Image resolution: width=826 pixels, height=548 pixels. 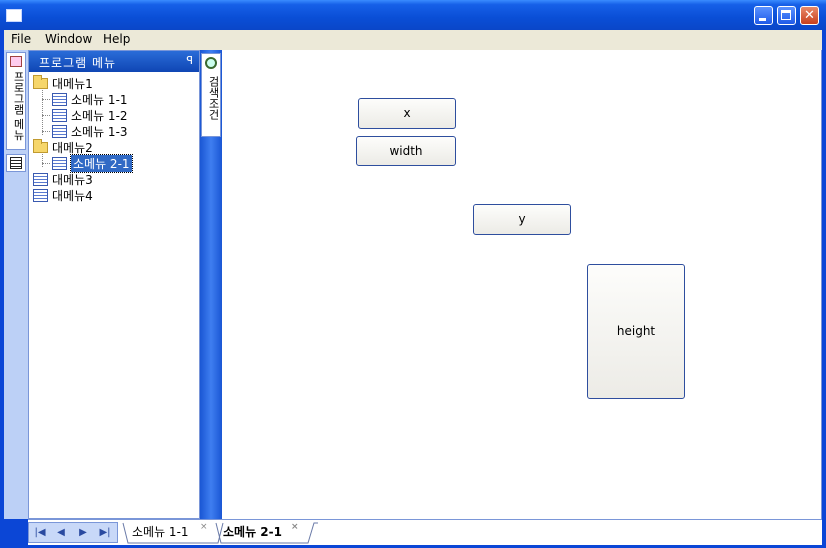 I want to click on list-icon, so click(x=16, y=163).